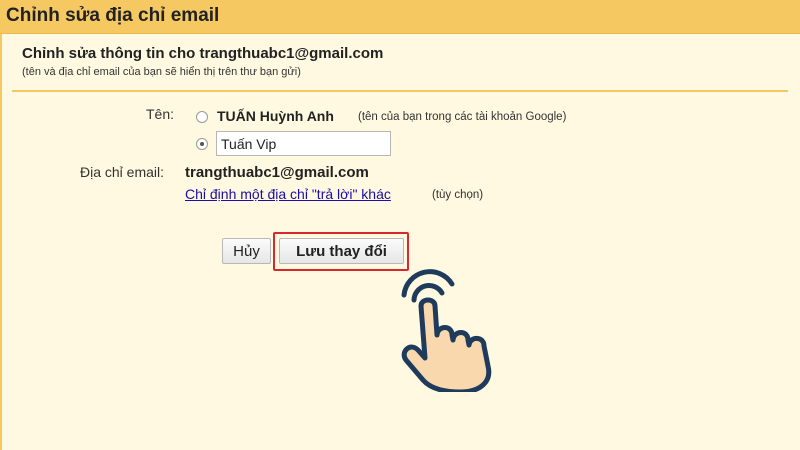 This screenshot has width=800, height=450. Describe the element at coordinates (122, 172) in the screenshot. I see `email-label: Địa chỉ email:` at that location.